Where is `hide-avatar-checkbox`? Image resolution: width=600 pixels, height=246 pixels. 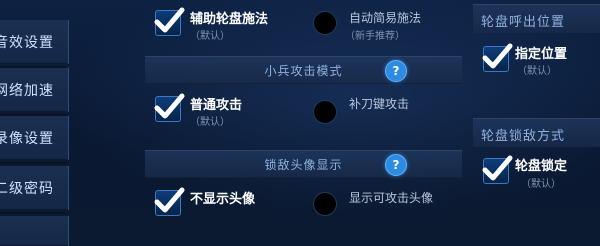 hide-avatar-checkbox is located at coordinates (169, 201).